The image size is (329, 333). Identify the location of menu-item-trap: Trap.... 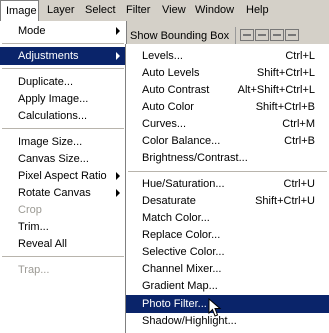
(34, 270).